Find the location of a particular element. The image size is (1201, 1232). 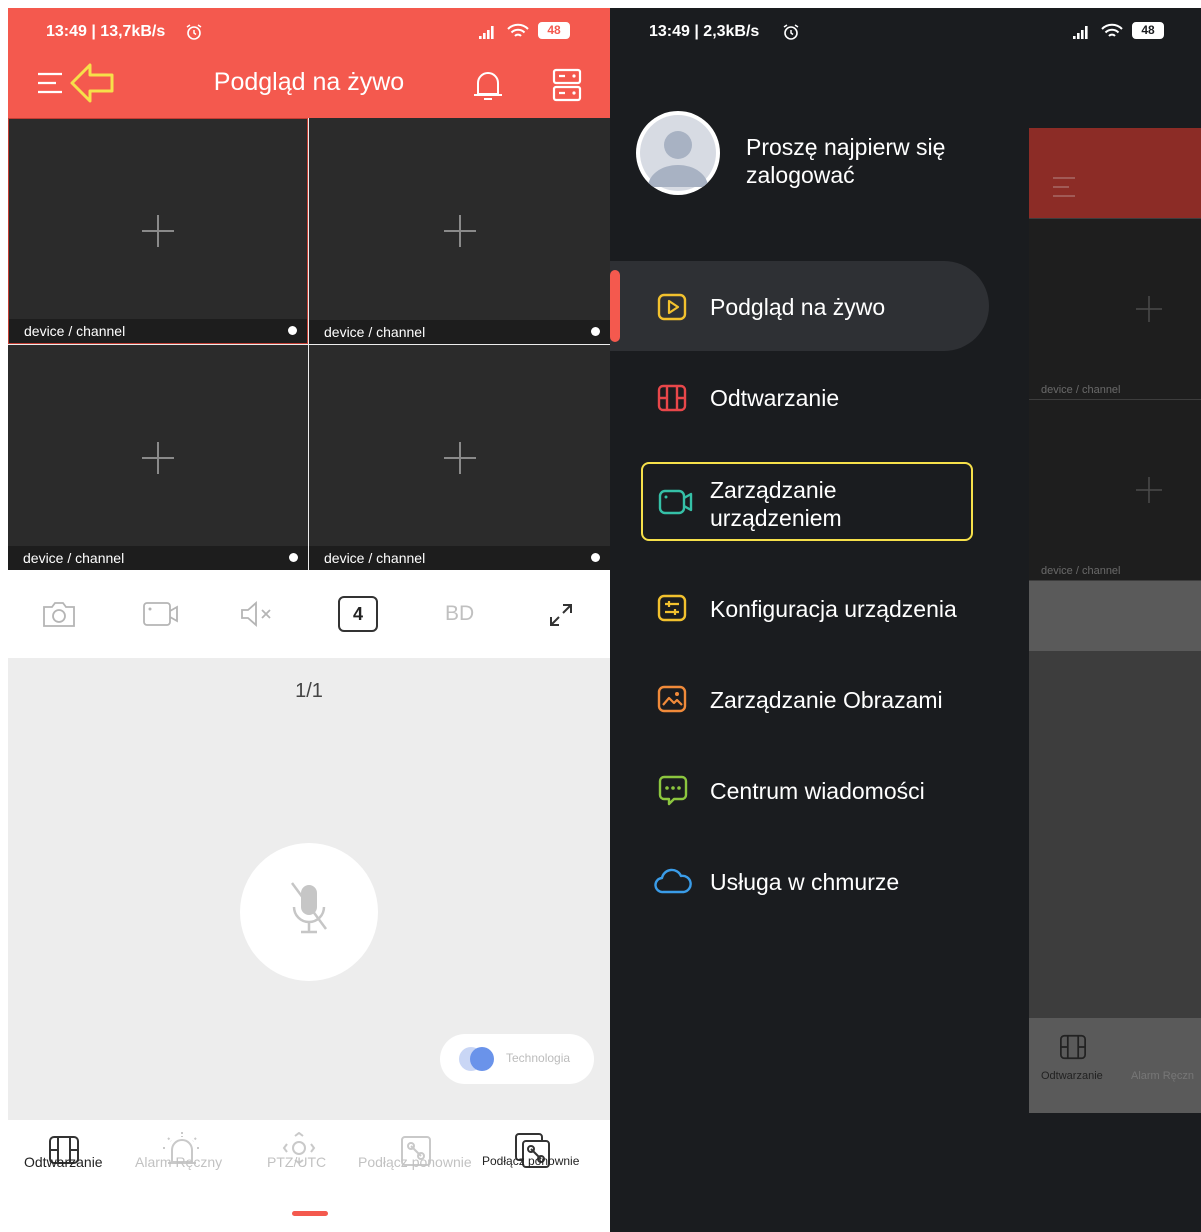

dimmed-film-icon is located at coordinates (1073, 1047).